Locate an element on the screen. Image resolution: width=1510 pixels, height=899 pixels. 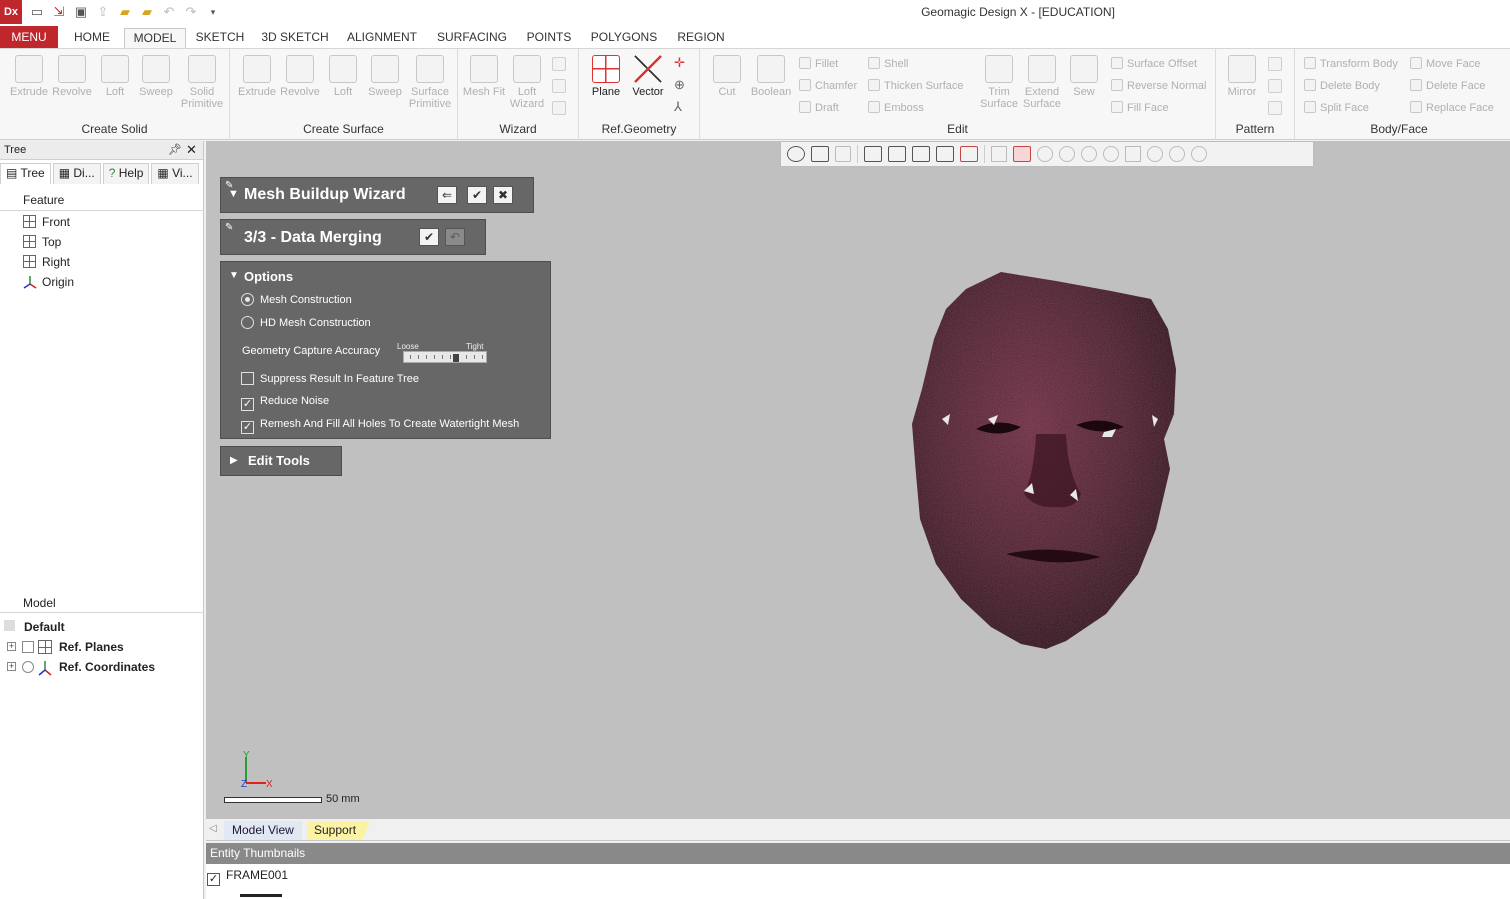
checkbox-unchecked is located at coordinates (247, 378).